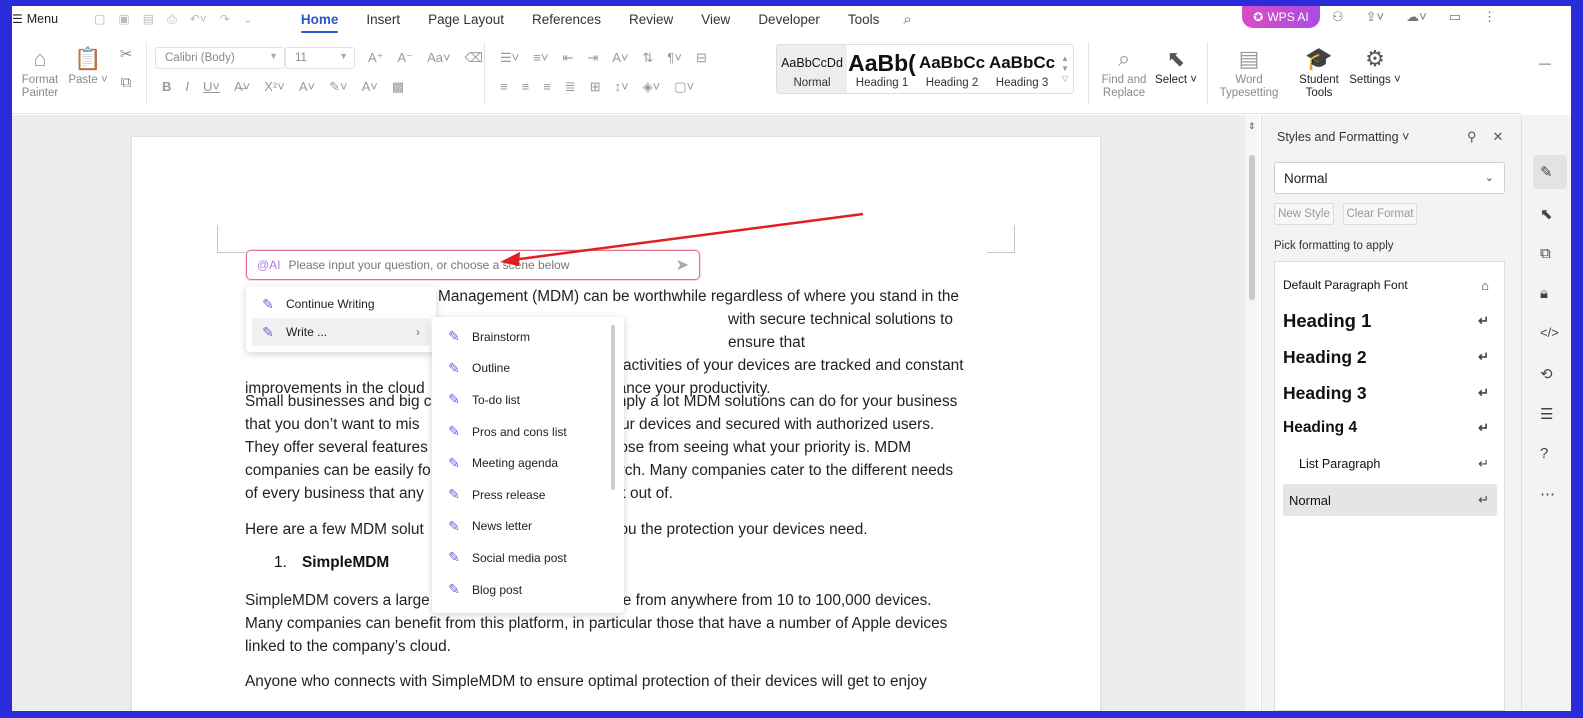 The width and height of the screenshot is (1583, 718). I want to click on distributed-icon: ⊞, so click(595, 87).